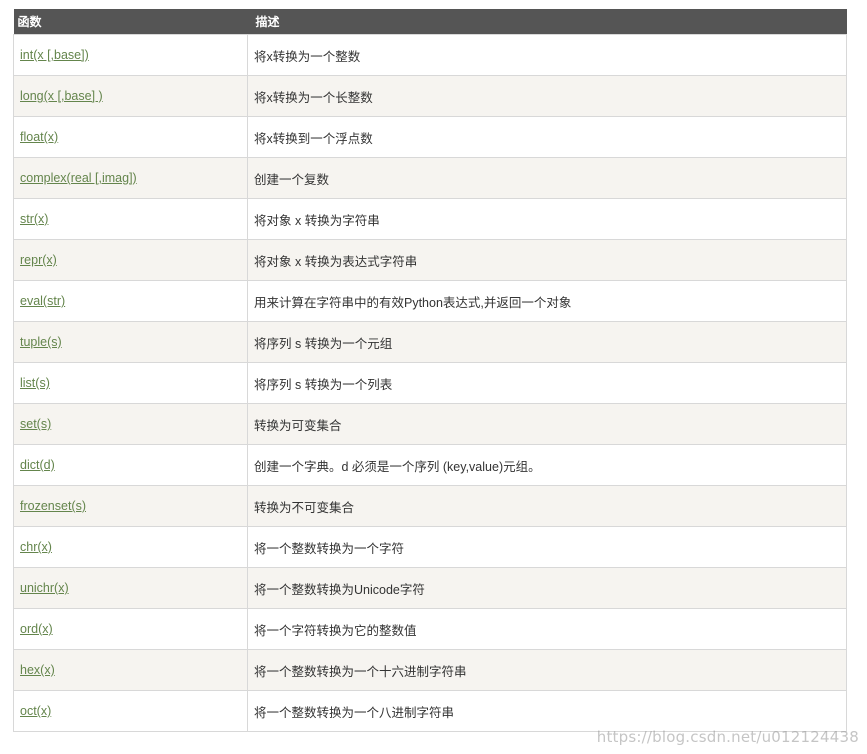  What do you see at coordinates (547, 137) in the screenshot?
I see `description-cell: 将x转换到一个浮点数` at bounding box center [547, 137].